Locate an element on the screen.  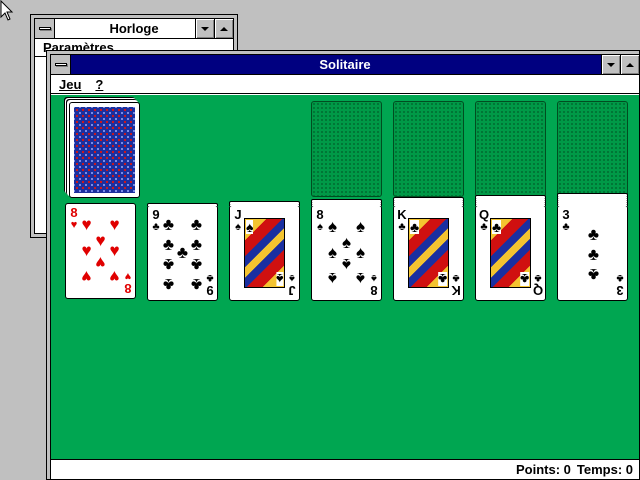
mouse-pointer-icon is located at coordinates (7, 10).